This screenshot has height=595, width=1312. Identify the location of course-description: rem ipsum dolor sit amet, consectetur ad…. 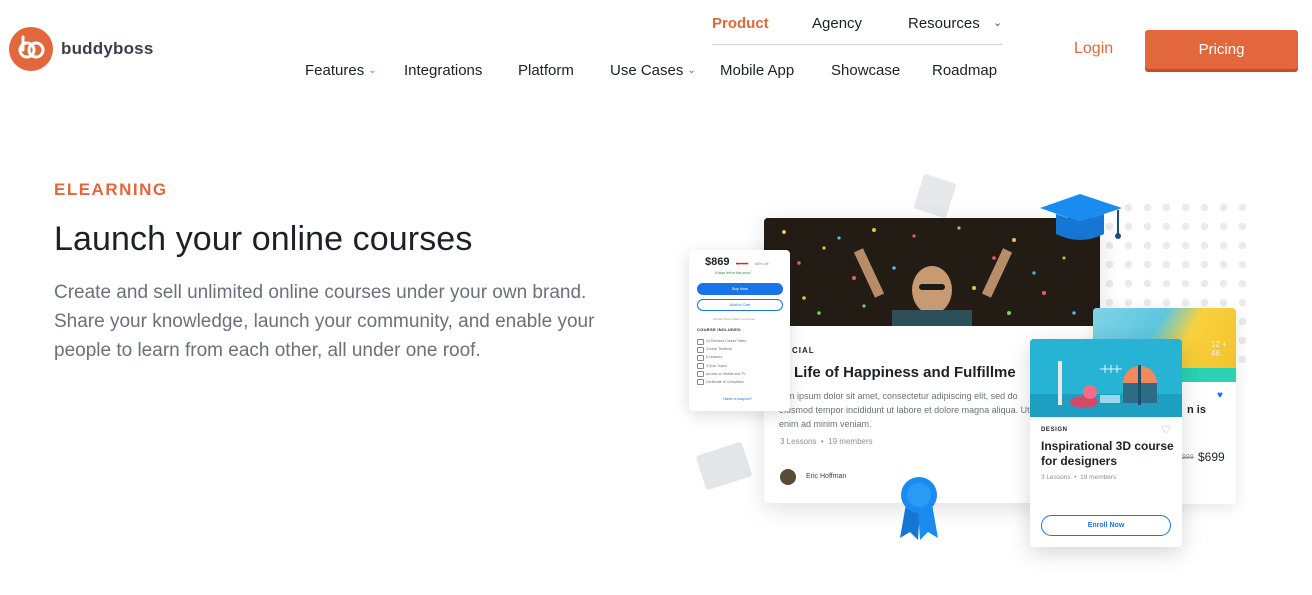
(904, 410).